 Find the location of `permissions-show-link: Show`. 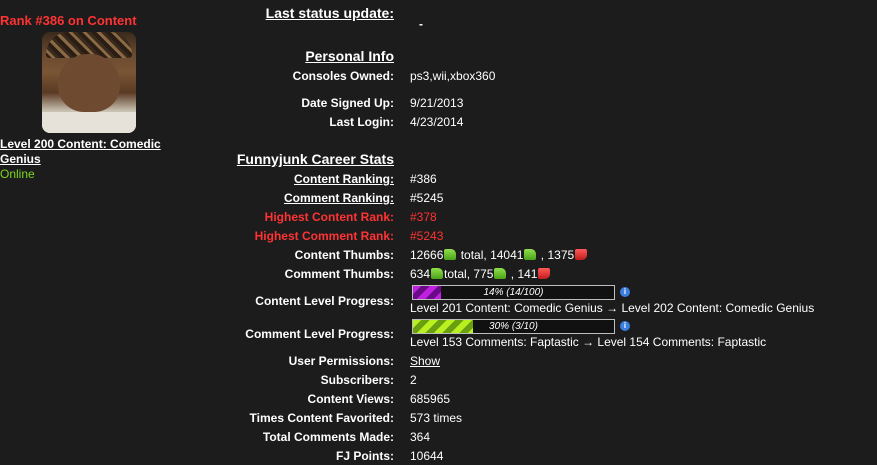

permissions-show-link: Show is located at coordinates (425, 361).